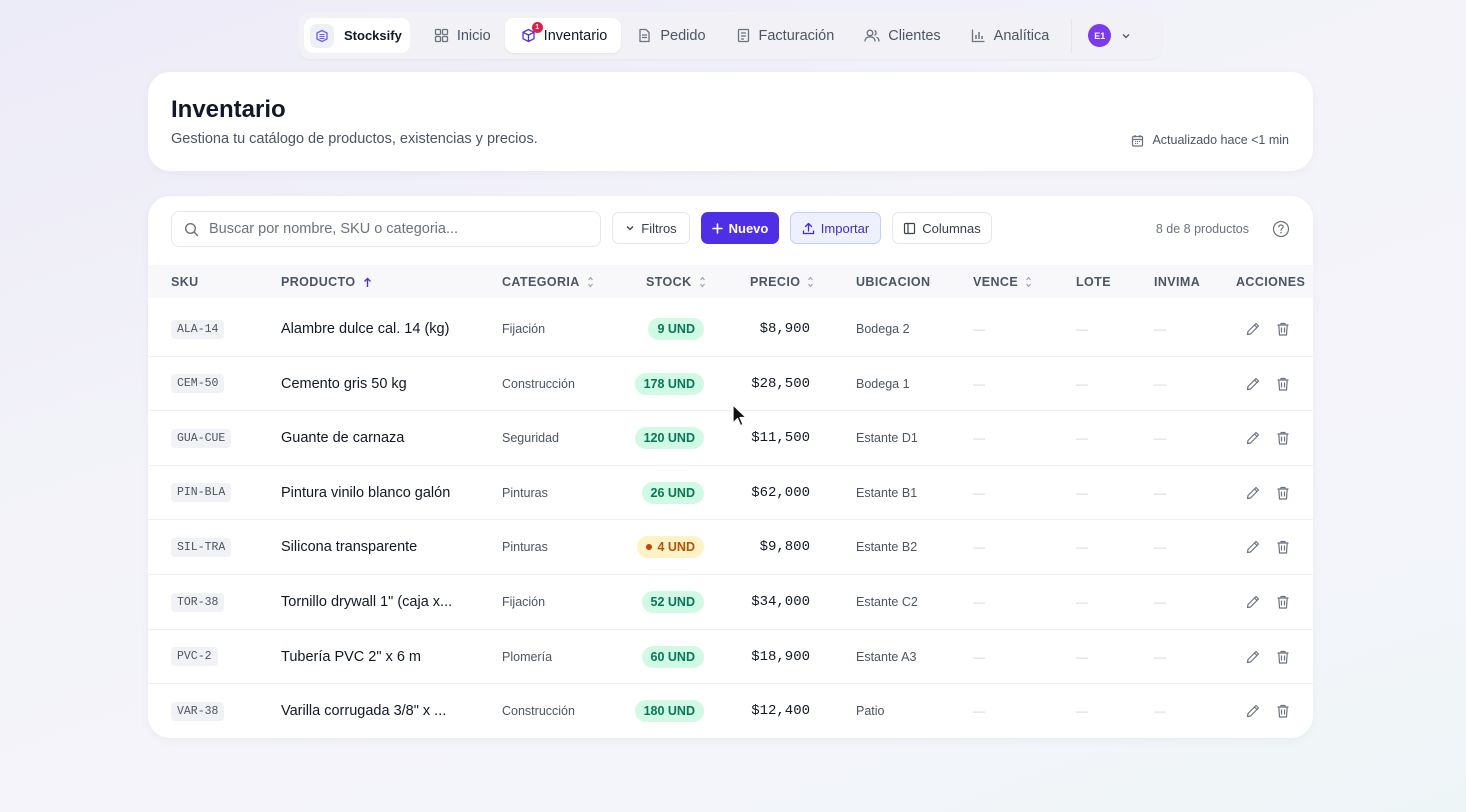 The width and height of the screenshot is (1466, 812). What do you see at coordinates (185, 282) in the screenshot?
I see `header-sku: SKU` at bounding box center [185, 282].